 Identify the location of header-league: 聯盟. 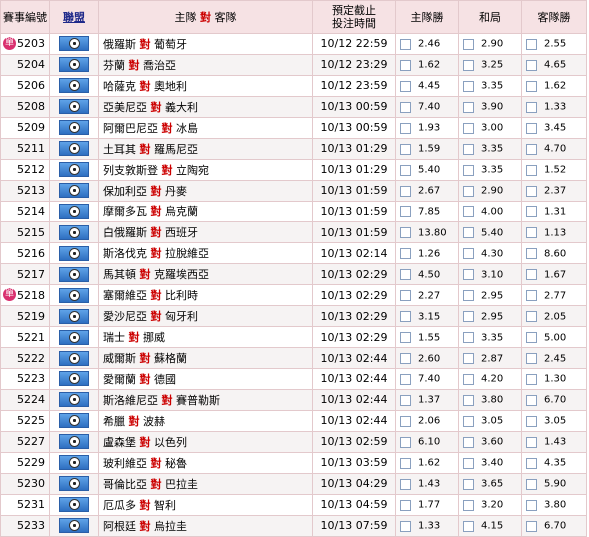
(74, 17).